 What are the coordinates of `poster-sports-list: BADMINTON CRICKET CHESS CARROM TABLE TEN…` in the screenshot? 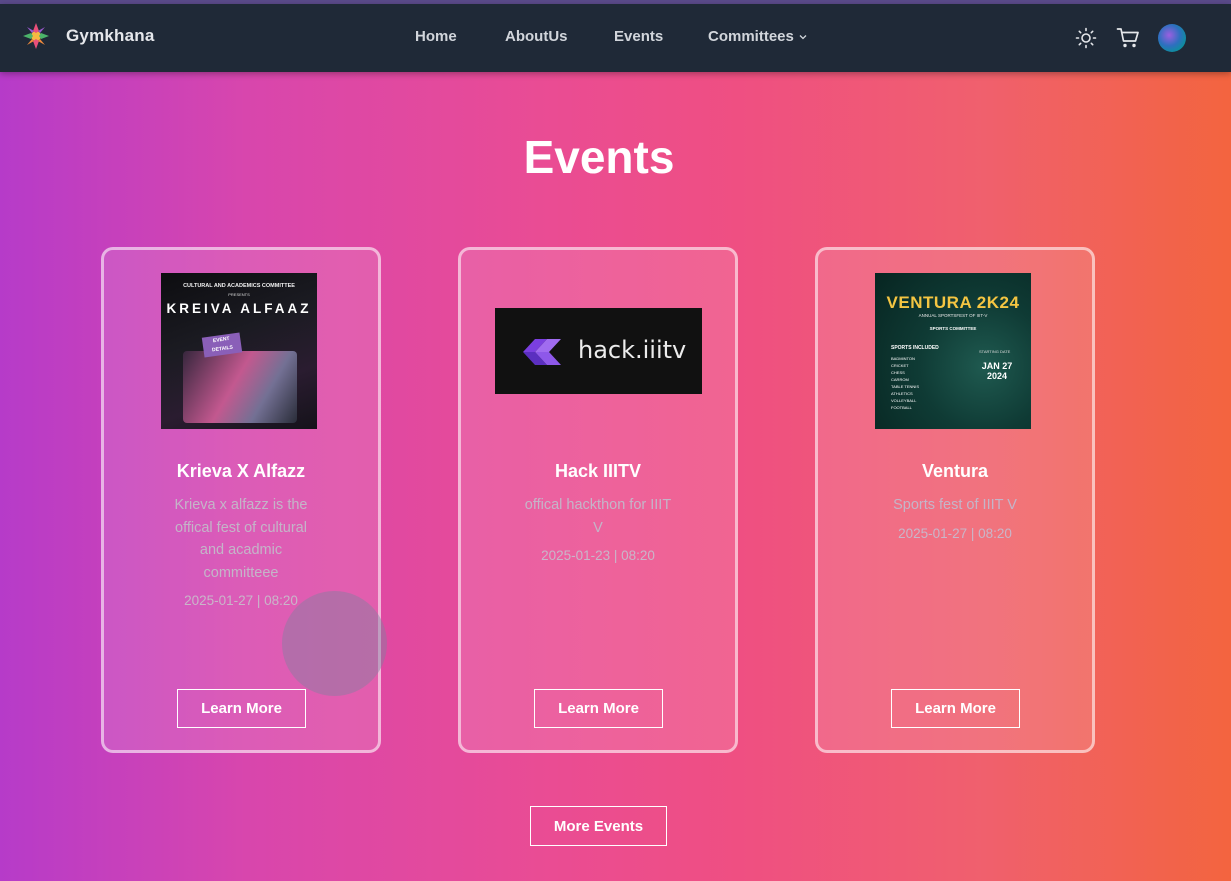 It's located at (905, 383).